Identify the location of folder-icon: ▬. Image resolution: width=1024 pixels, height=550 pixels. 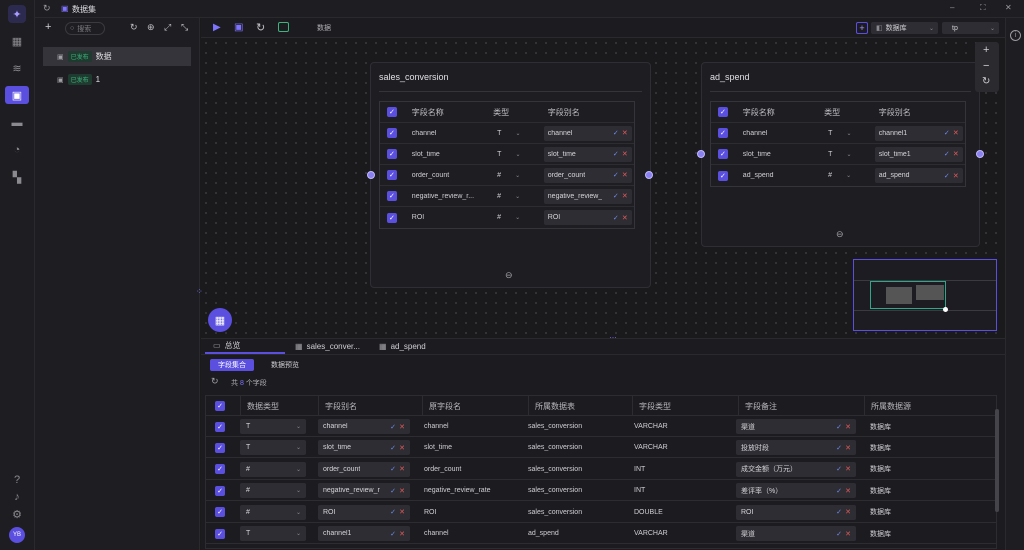
(17, 123).